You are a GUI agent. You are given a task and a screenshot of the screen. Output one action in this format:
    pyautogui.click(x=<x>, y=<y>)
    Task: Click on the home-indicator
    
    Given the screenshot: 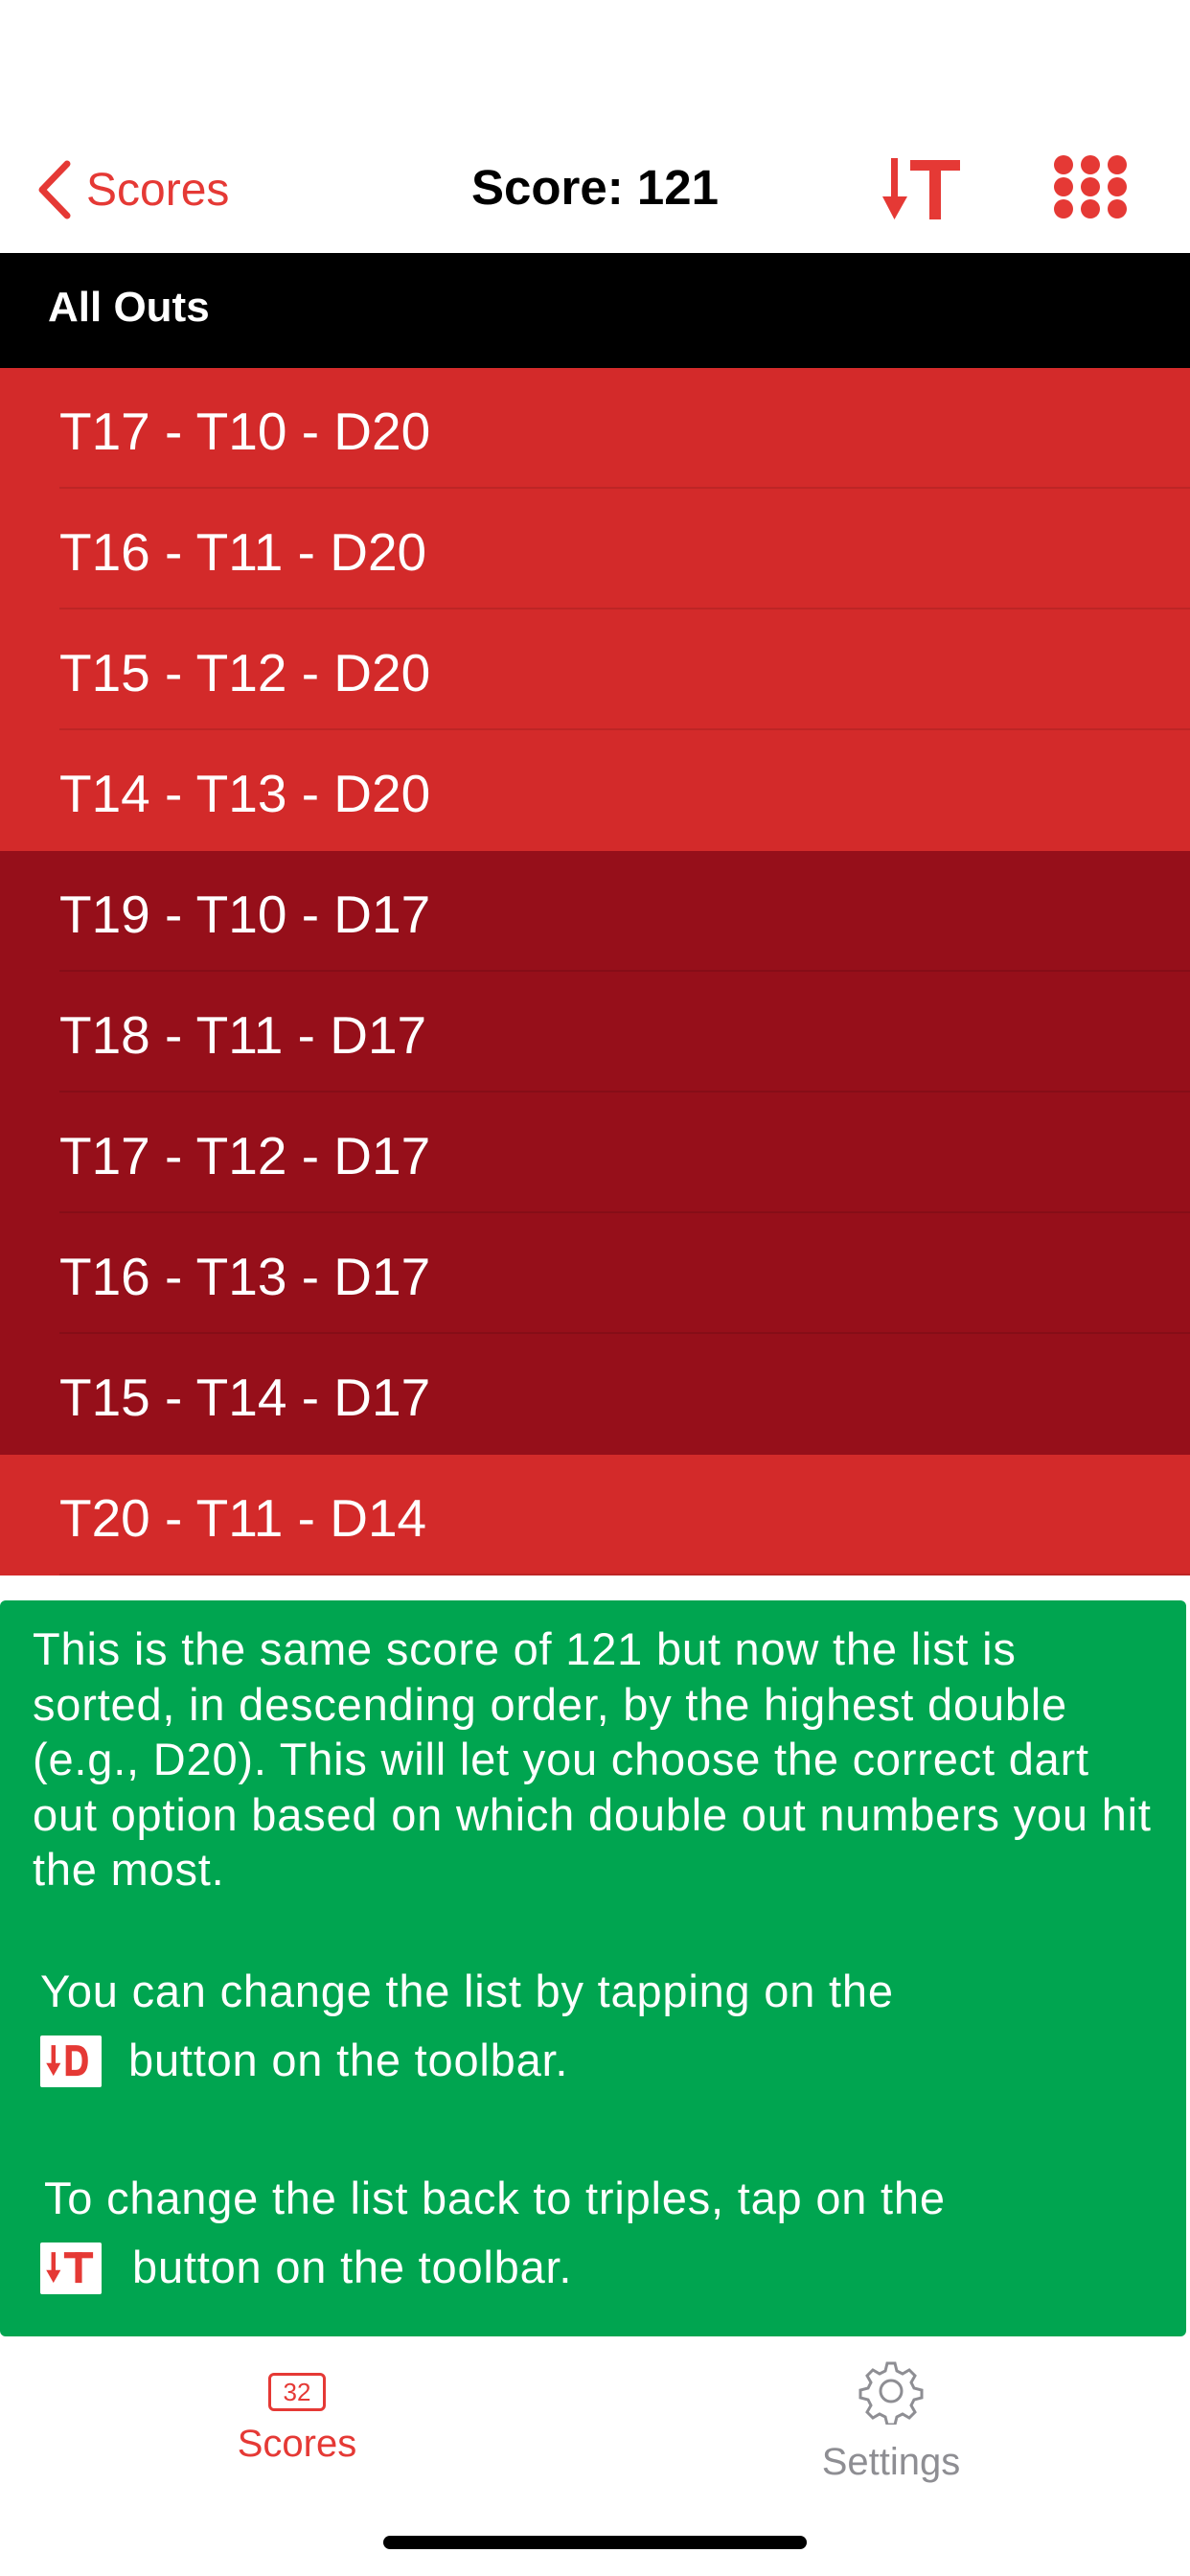 What is the action you would take?
    pyautogui.click(x=595, y=2542)
    